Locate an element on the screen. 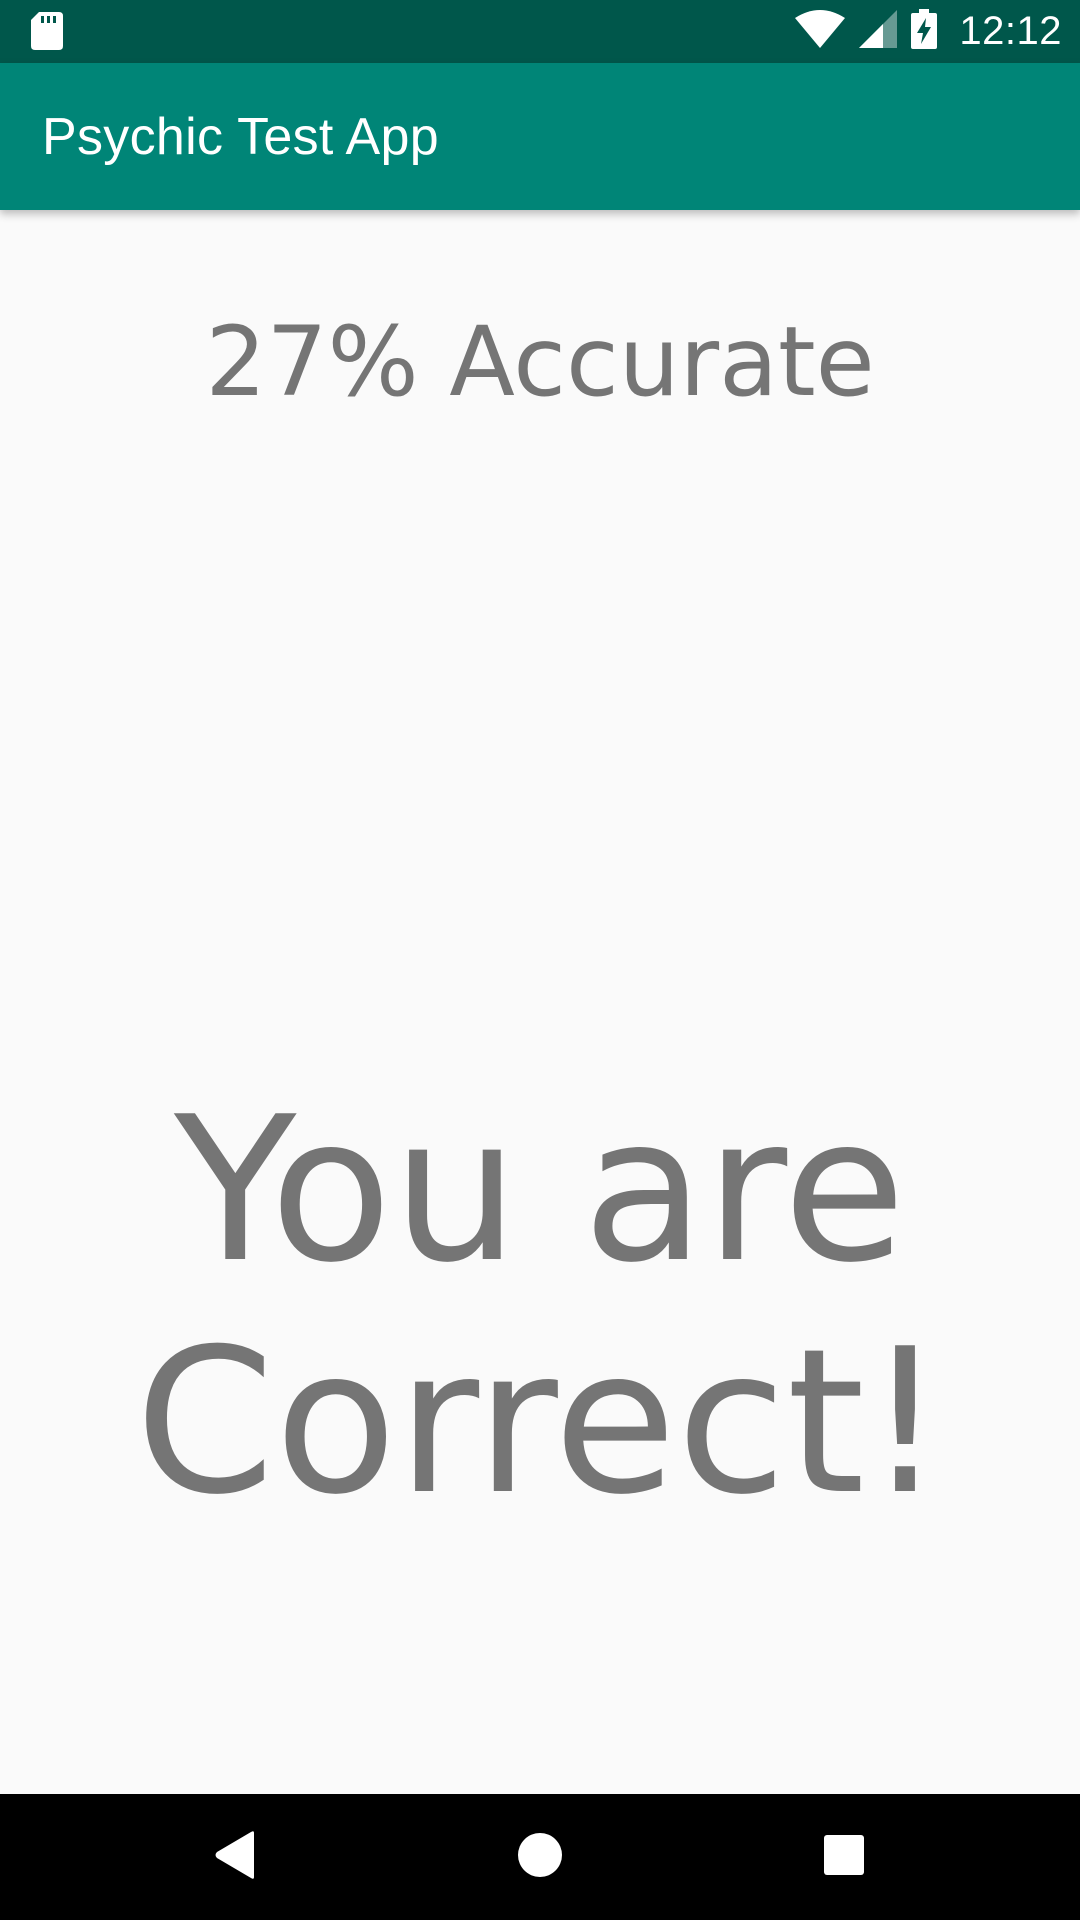 This screenshot has height=1920, width=1080. status-bar: 12:12 is located at coordinates (540, 31).